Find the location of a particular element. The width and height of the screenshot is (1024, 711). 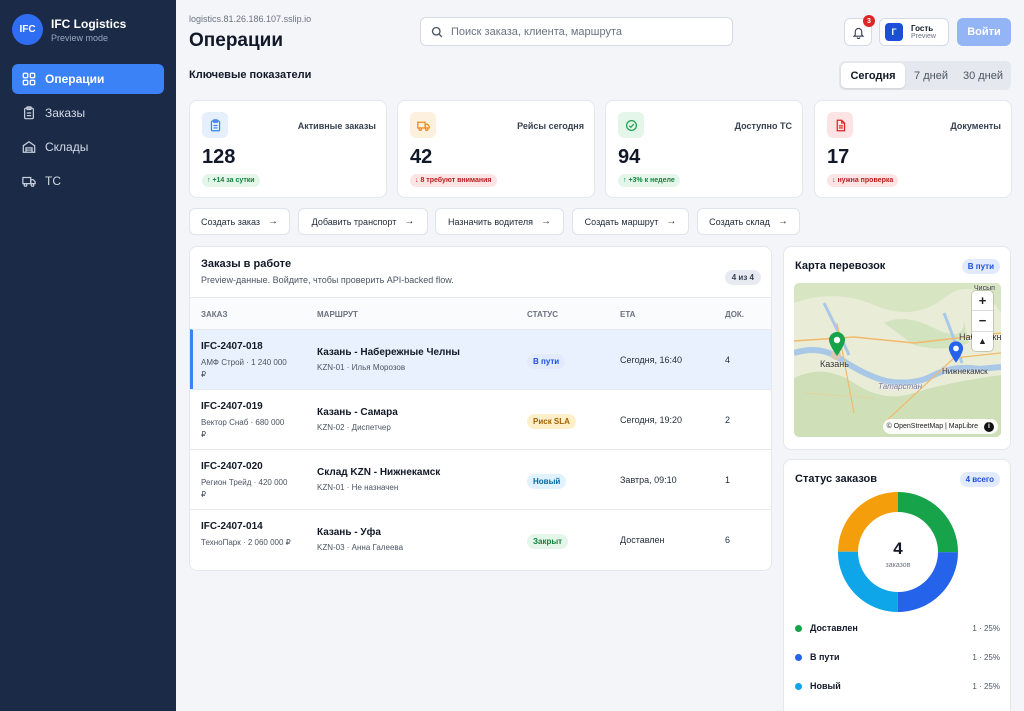

kpi-value: 17 is located at coordinates (838, 157).